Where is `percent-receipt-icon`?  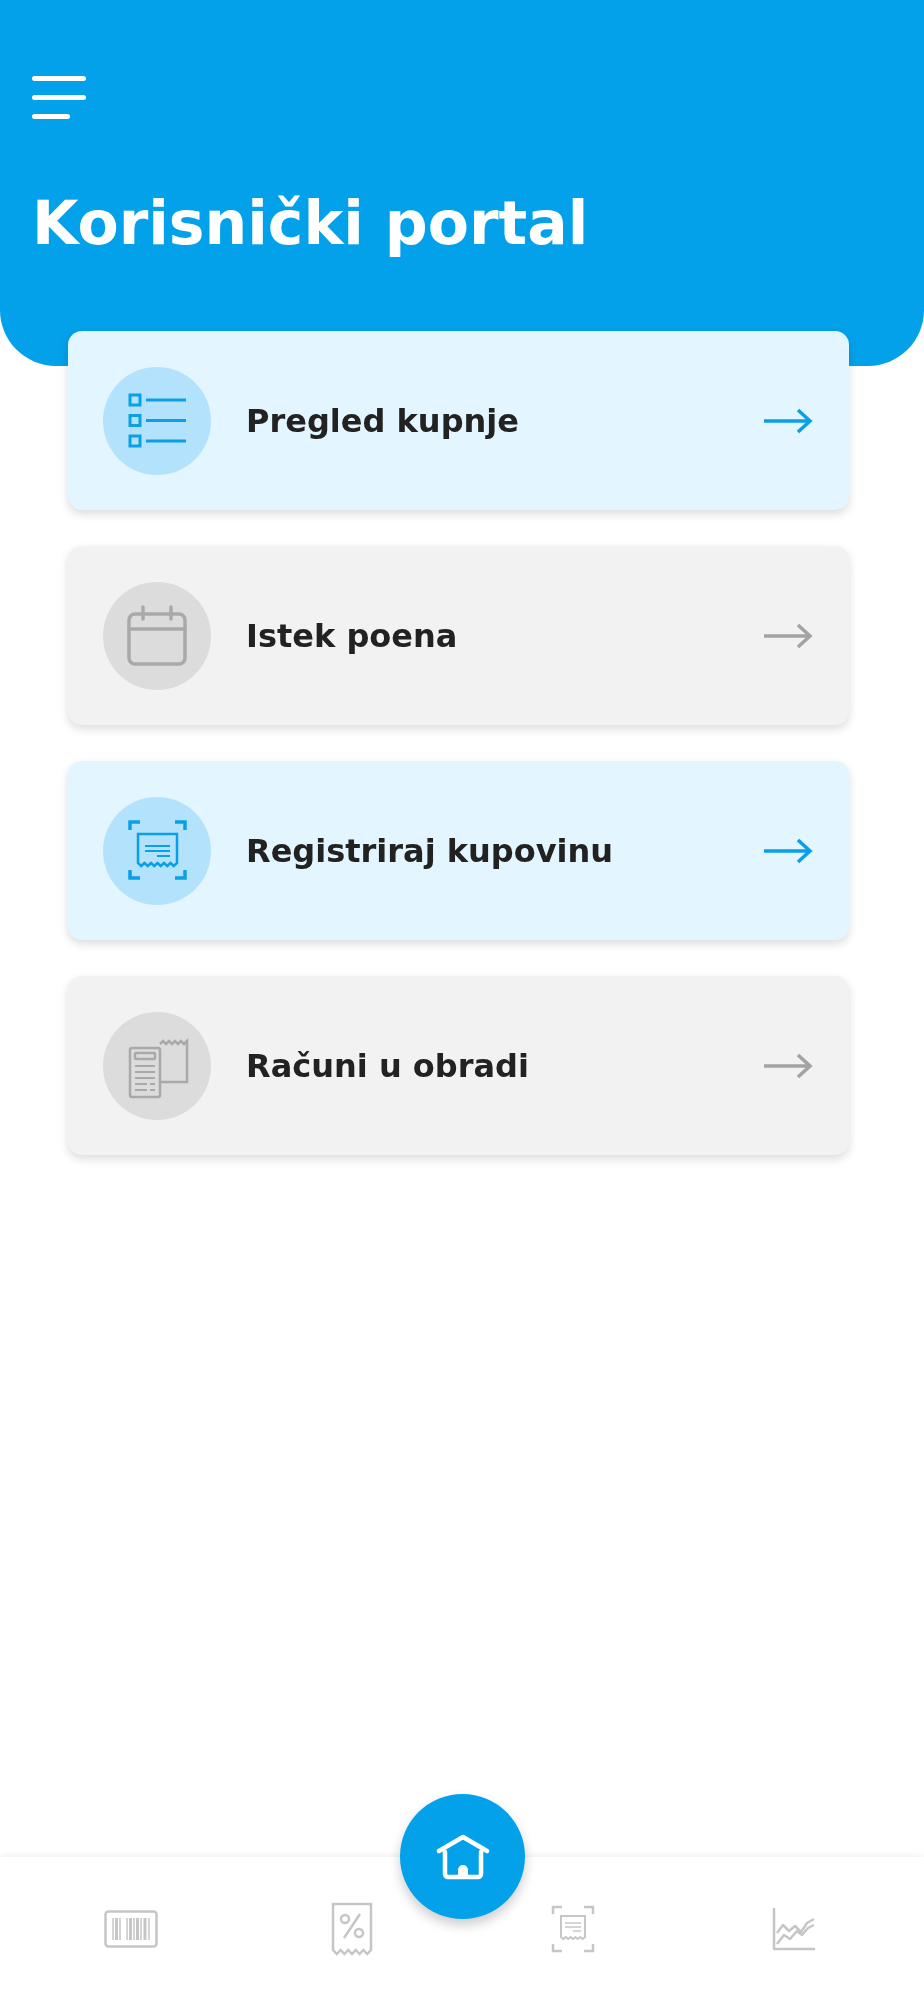 percent-receipt-icon is located at coordinates (351, 1928).